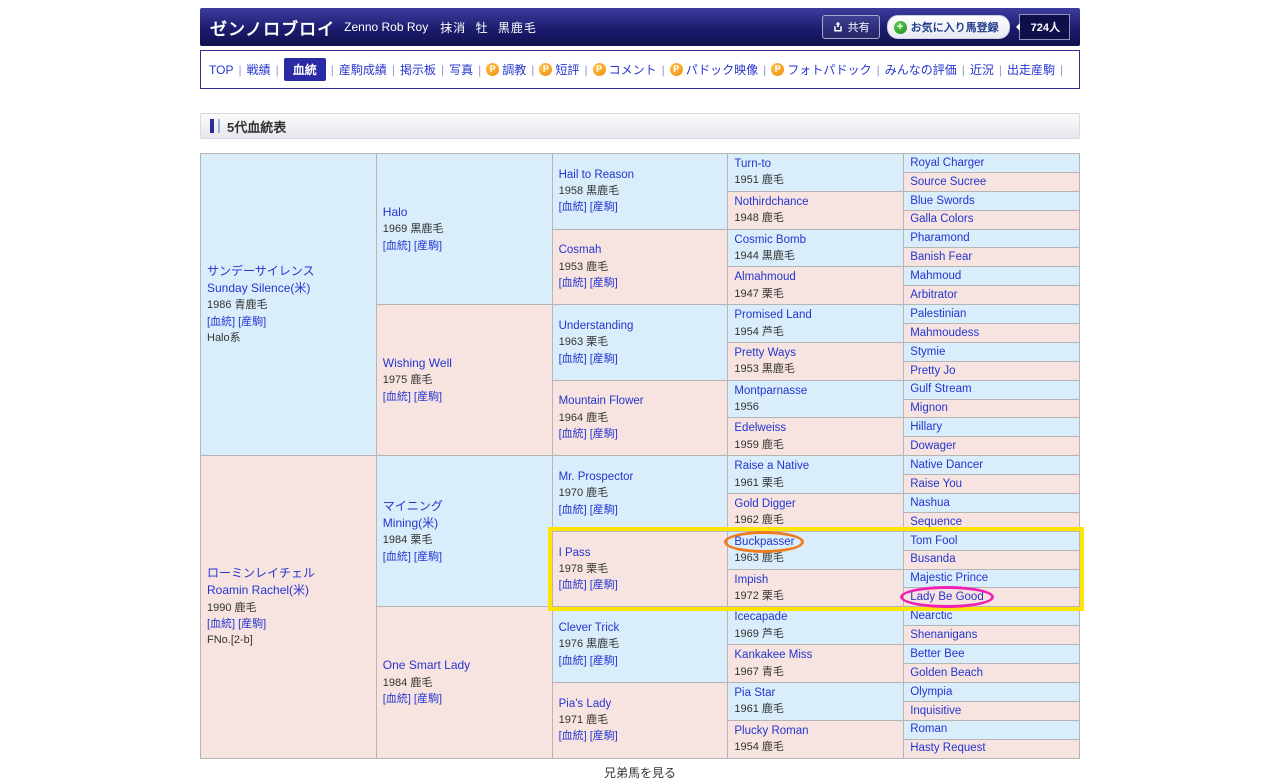 This screenshot has width=1280, height=781. Describe the element at coordinates (935, 276) in the screenshot. I see `horse-name-link: Mahmoud` at that location.